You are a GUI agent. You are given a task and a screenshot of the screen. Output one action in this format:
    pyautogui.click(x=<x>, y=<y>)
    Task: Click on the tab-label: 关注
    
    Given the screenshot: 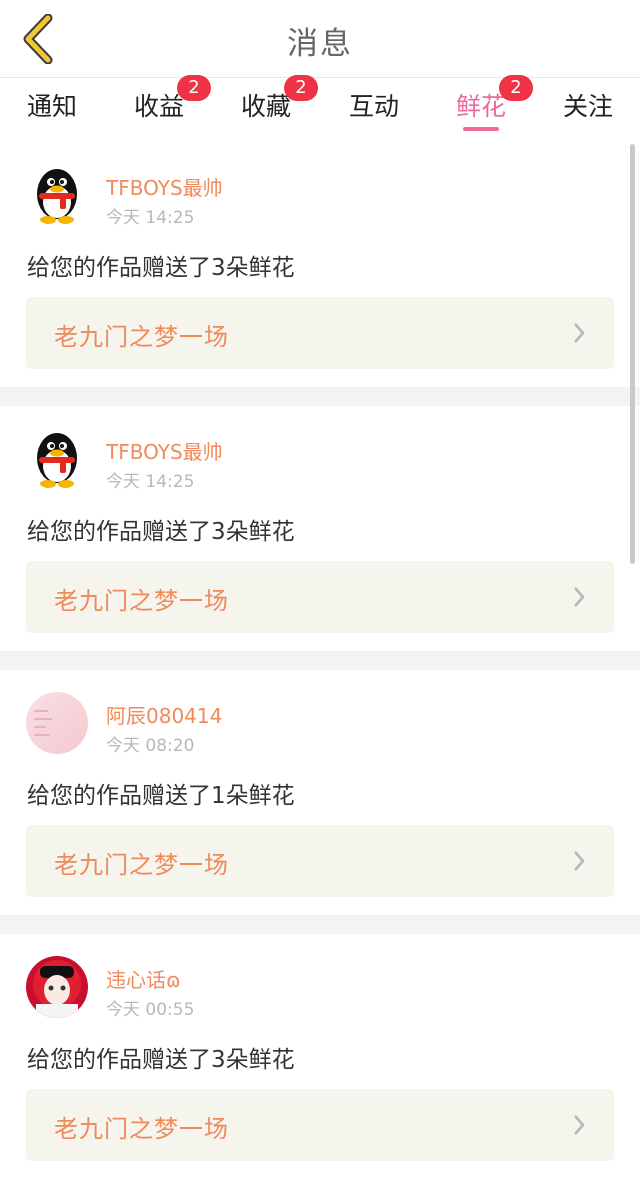 What is the action you would take?
    pyautogui.click(x=587, y=106)
    